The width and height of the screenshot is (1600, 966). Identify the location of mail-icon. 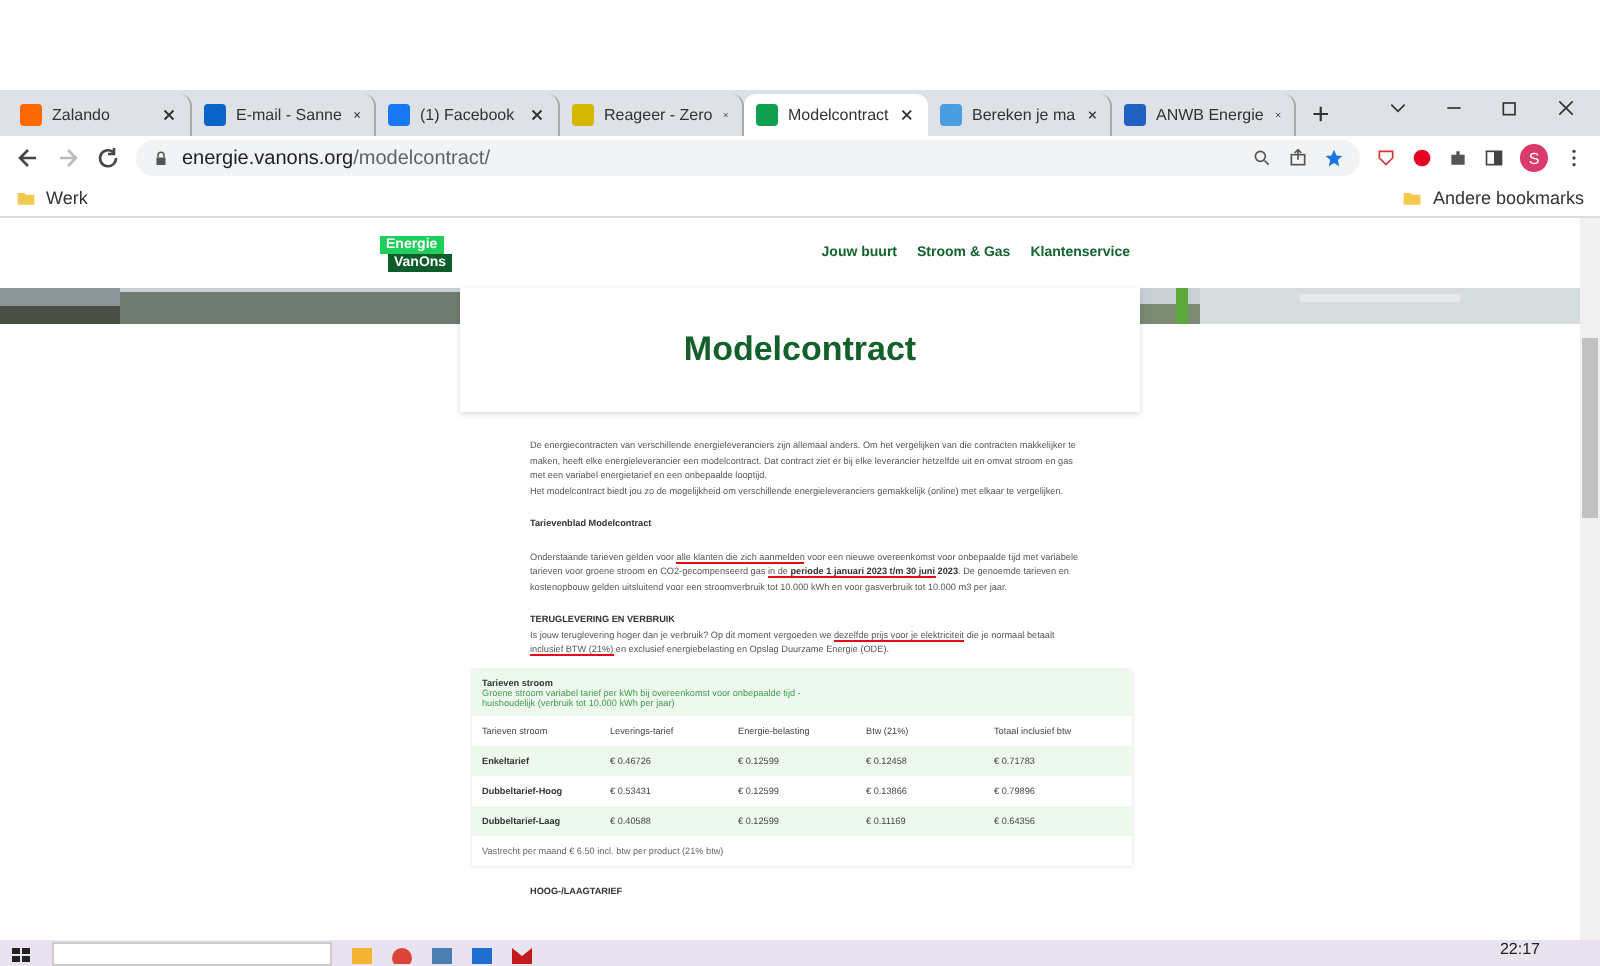
(522, 956).